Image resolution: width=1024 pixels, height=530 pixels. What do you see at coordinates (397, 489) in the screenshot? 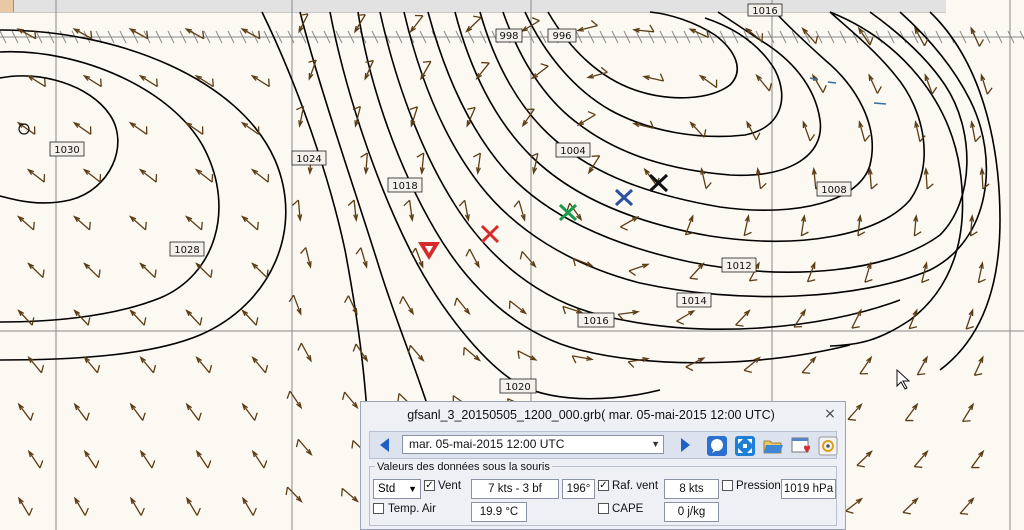
I see `display-mode-select: Std ▼` at bounding box center [397, 489].